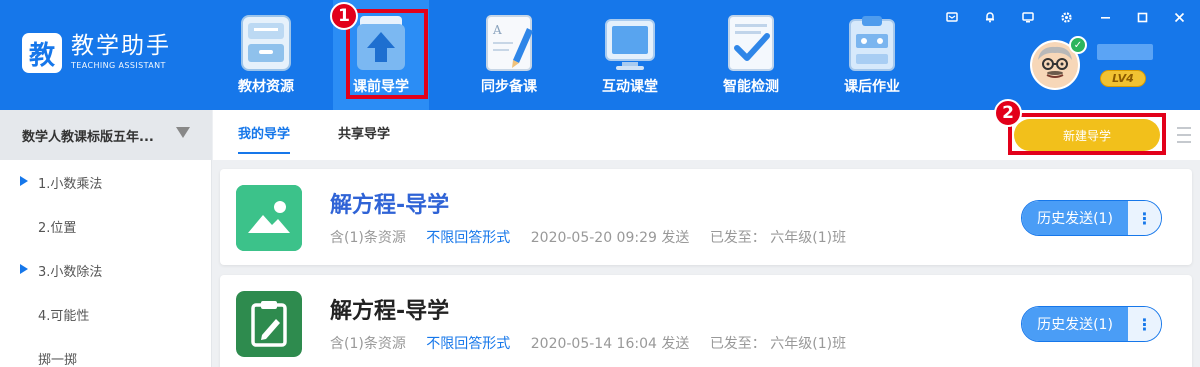  Describe the element at coordinates (106, 351) in the screenshot. I see `chapter-item: 掷一掷` at that location.